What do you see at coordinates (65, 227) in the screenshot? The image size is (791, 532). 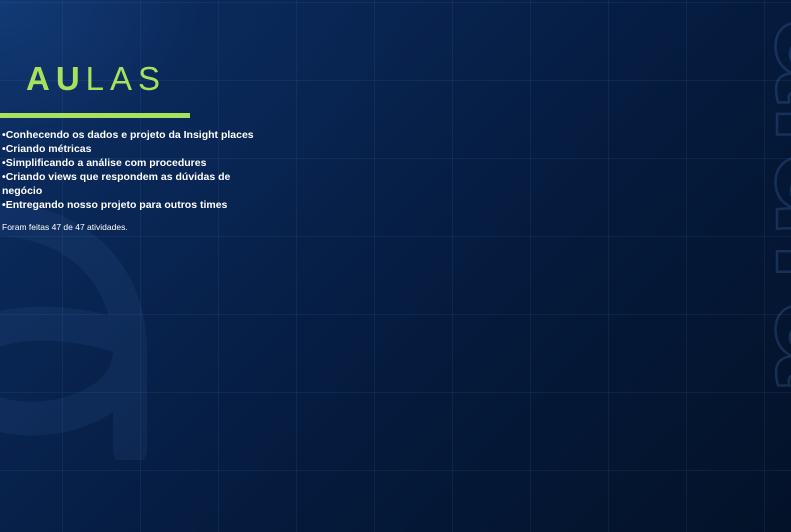 I see `activities-summary: Foram feitas 47 de 47 atividades.` at bounding box center [65, 227].